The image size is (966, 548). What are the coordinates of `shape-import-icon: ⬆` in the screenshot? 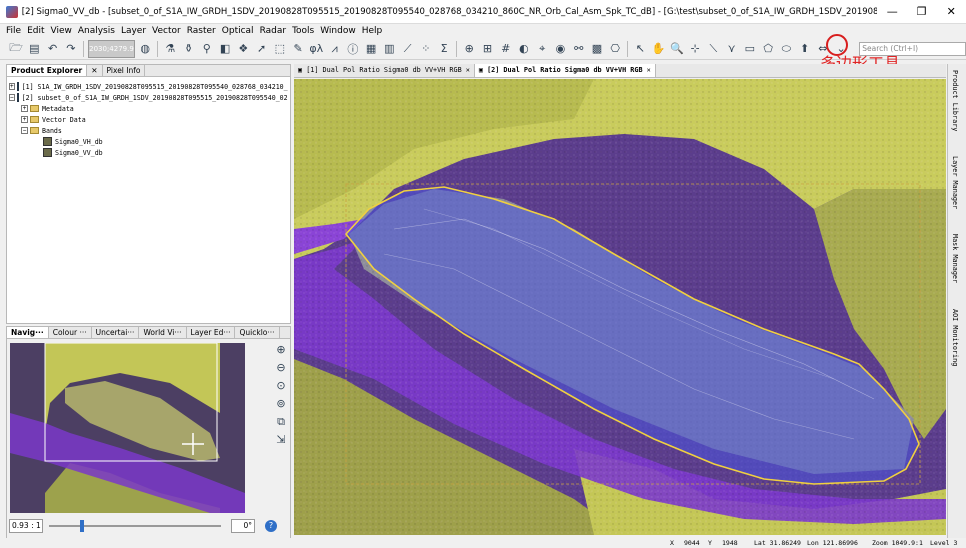 It's located at (805, 49).